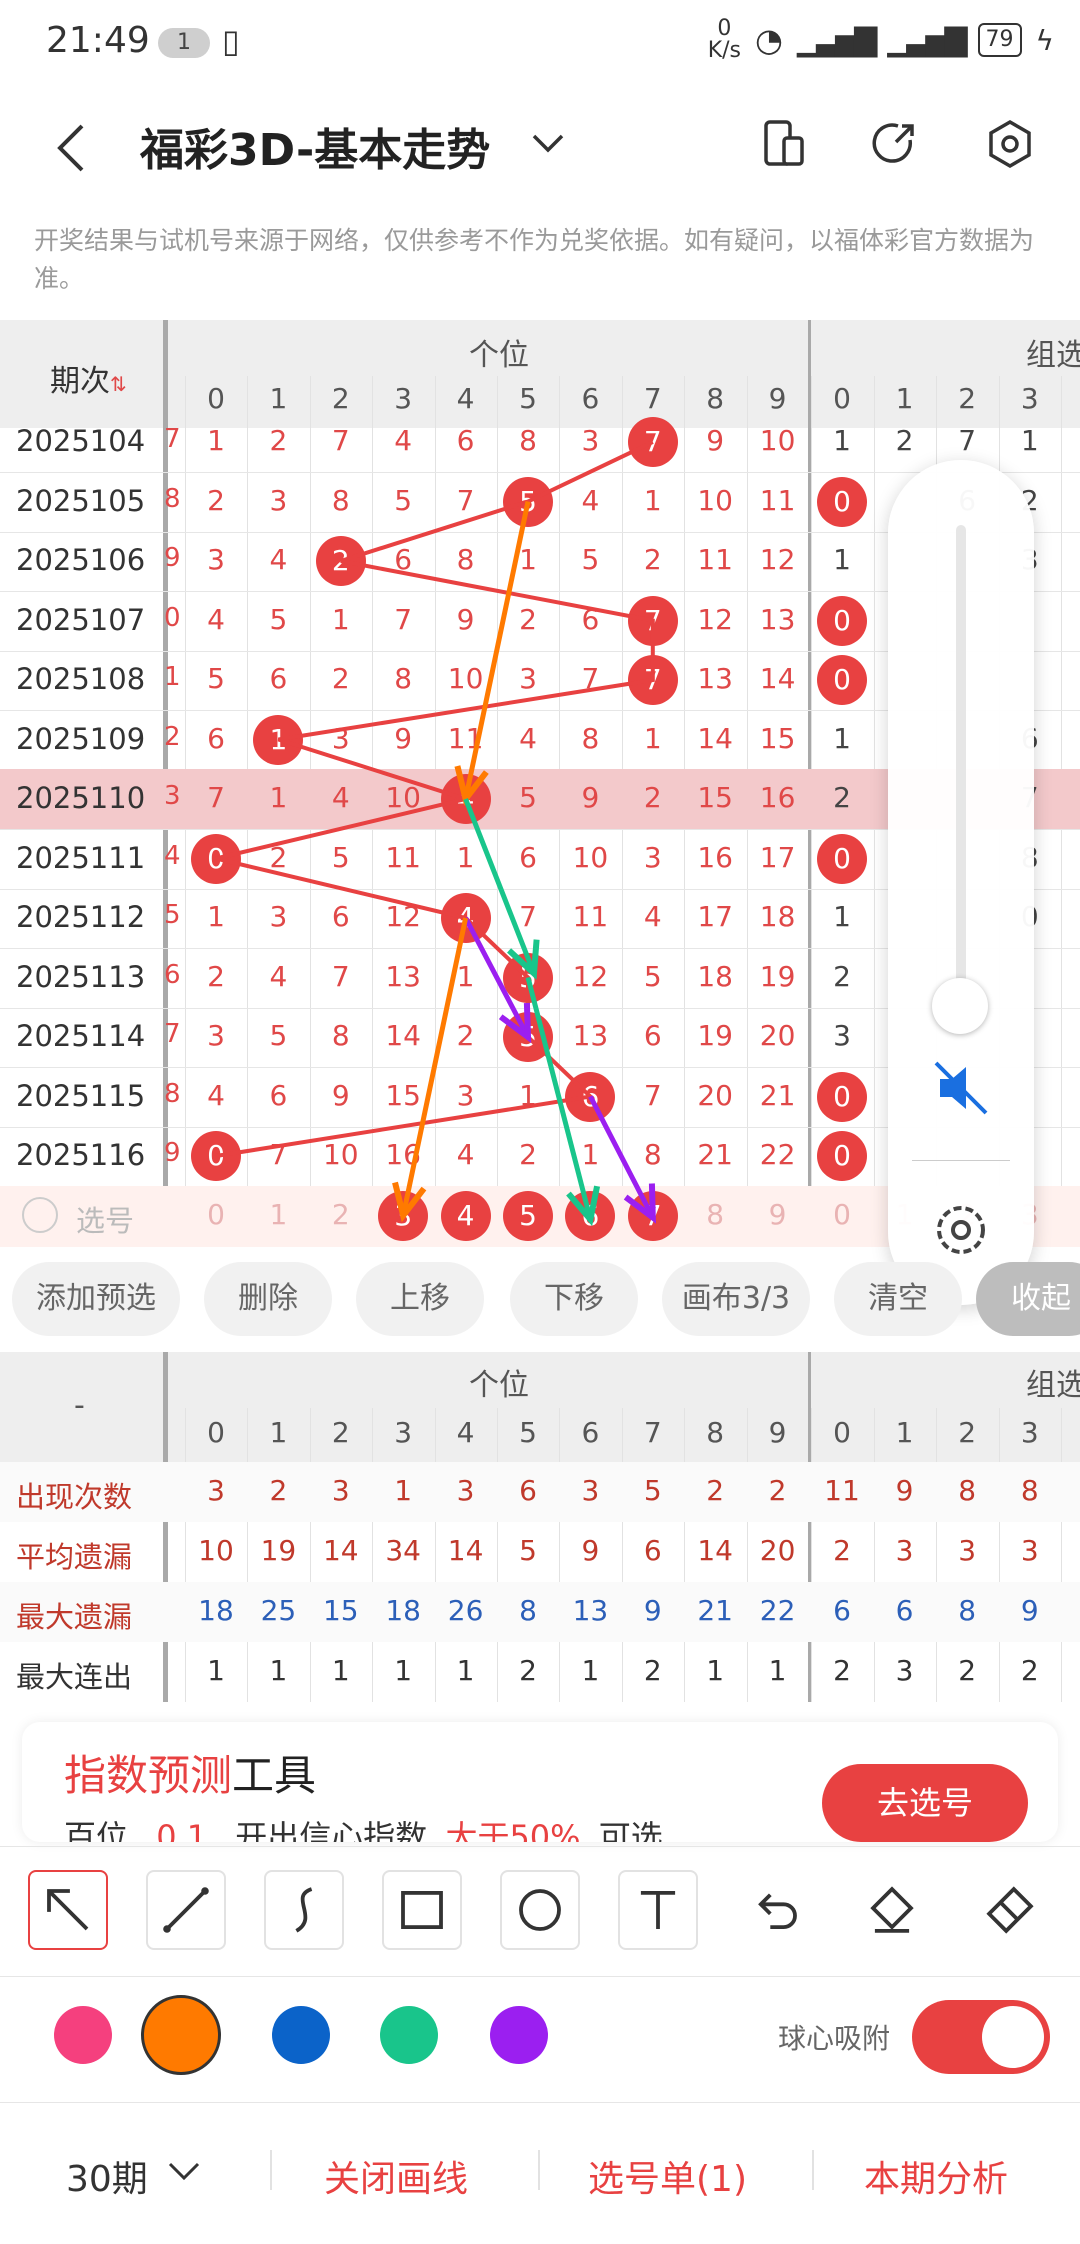 The height and width of the screenshot is (2244, 1080). I want to click on close-lines-button: 关闭画线, so click(396, 2176).